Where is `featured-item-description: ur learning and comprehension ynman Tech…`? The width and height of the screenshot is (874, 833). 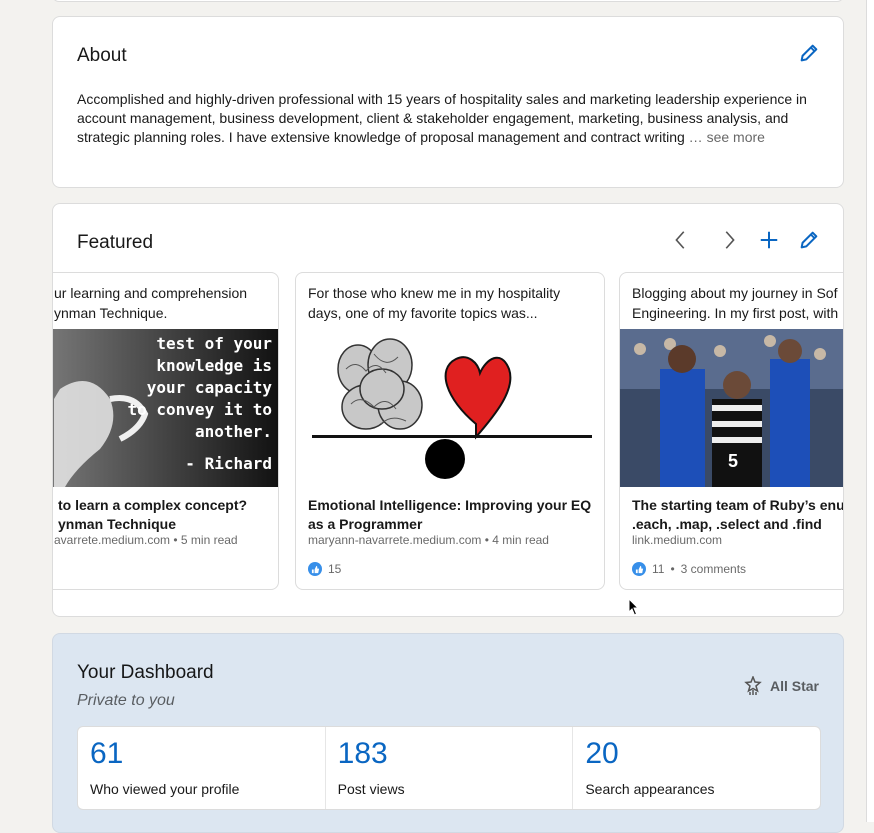
featured-item-description: ur learning and comprehension ynman Tech… is located at coordinates (151, 303).